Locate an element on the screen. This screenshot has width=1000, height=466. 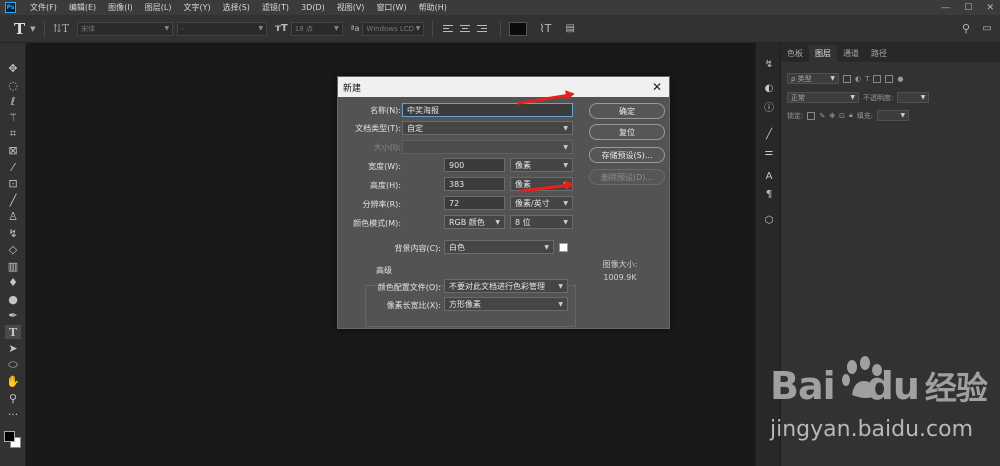
magic-wand-tool-icon: ⚚ is located at coordinates (13, 117).